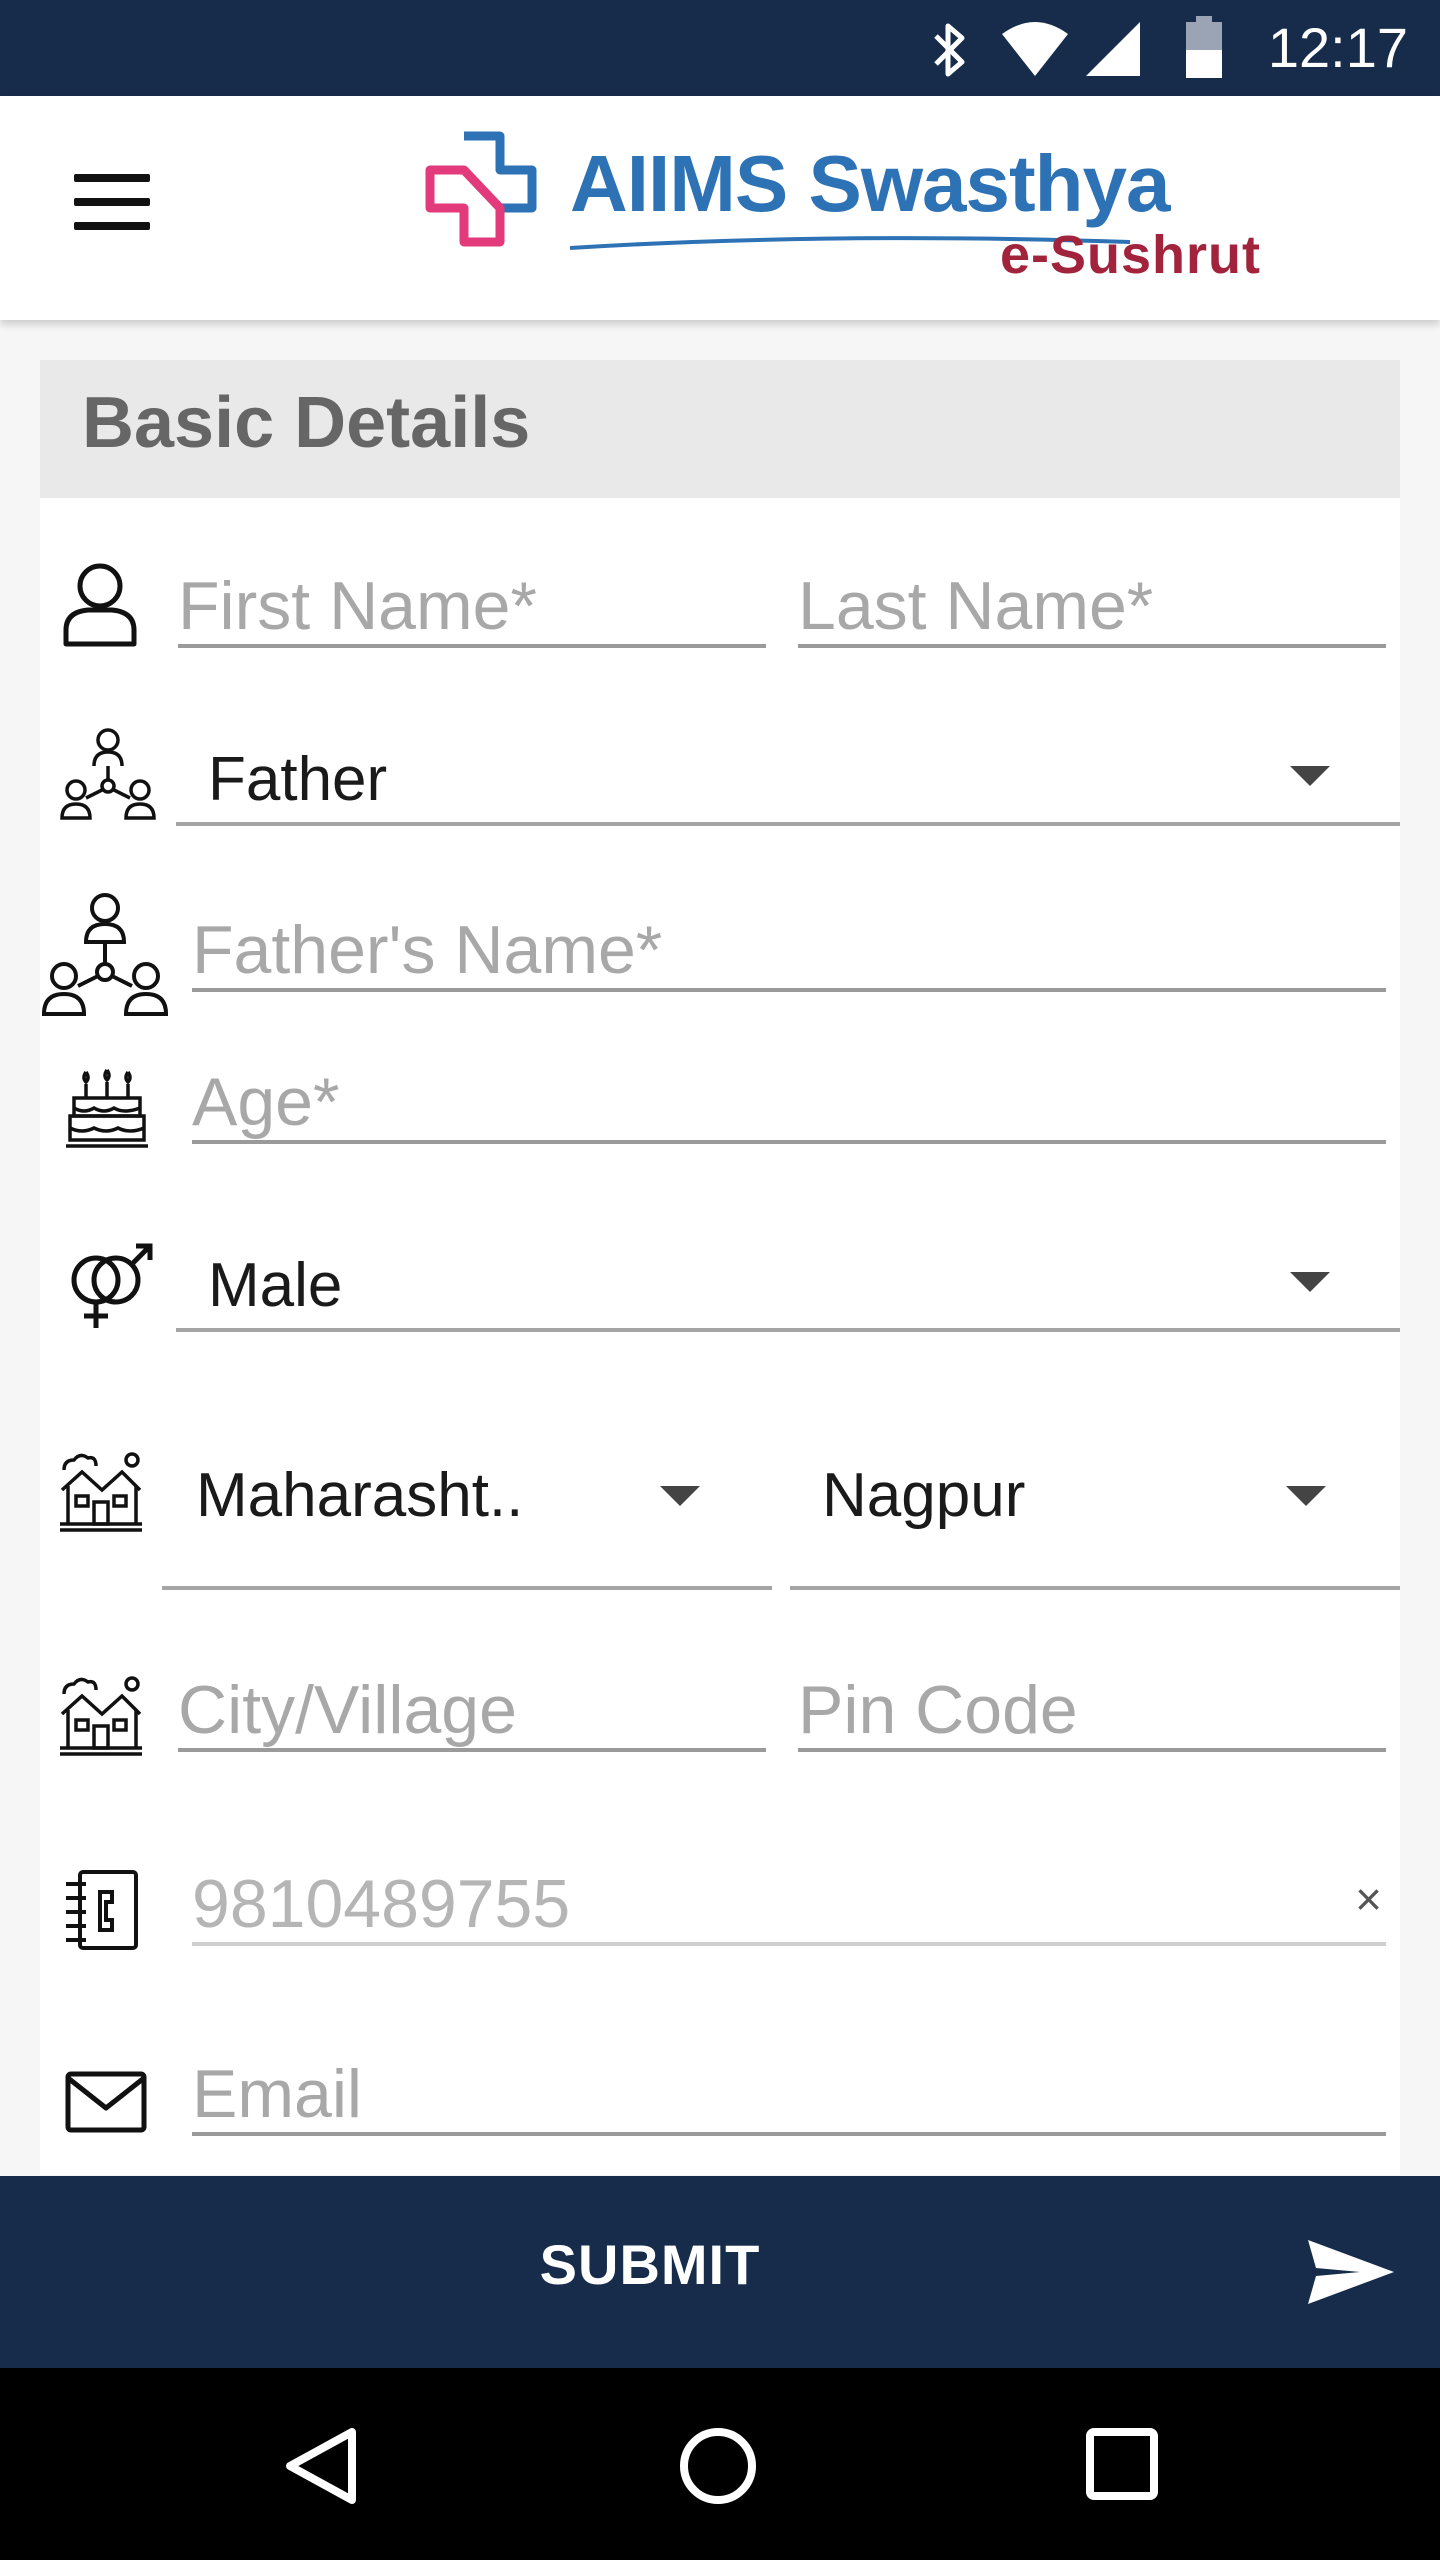  I want to click on gender-dropdown: Male, so click(788, 1282).